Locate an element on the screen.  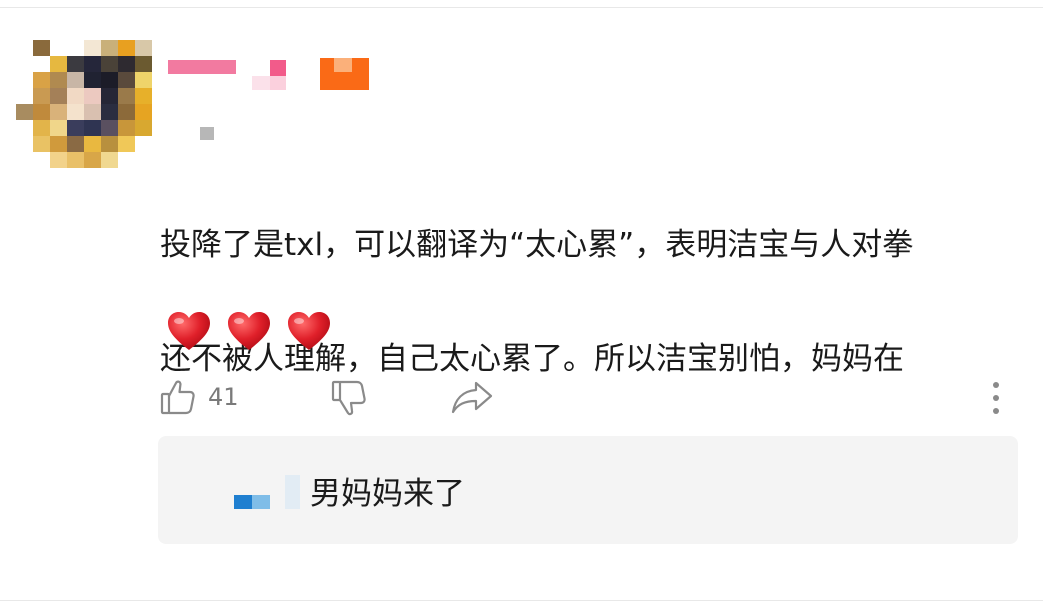
share-button is located at coordinates (472, 399).